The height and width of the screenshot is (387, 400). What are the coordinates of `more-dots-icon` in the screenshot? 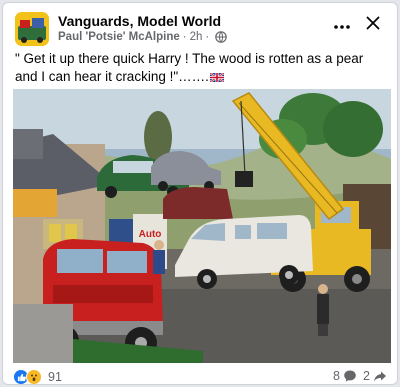 It's located at (342, 25).